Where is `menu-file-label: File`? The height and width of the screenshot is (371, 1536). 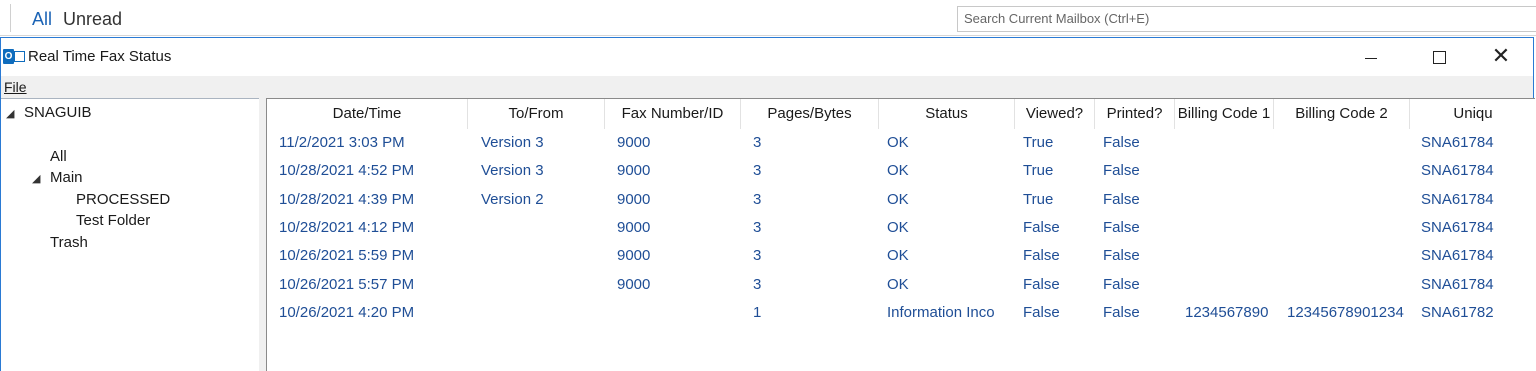 menu-file-label: File is located at coordinates (15, 87).